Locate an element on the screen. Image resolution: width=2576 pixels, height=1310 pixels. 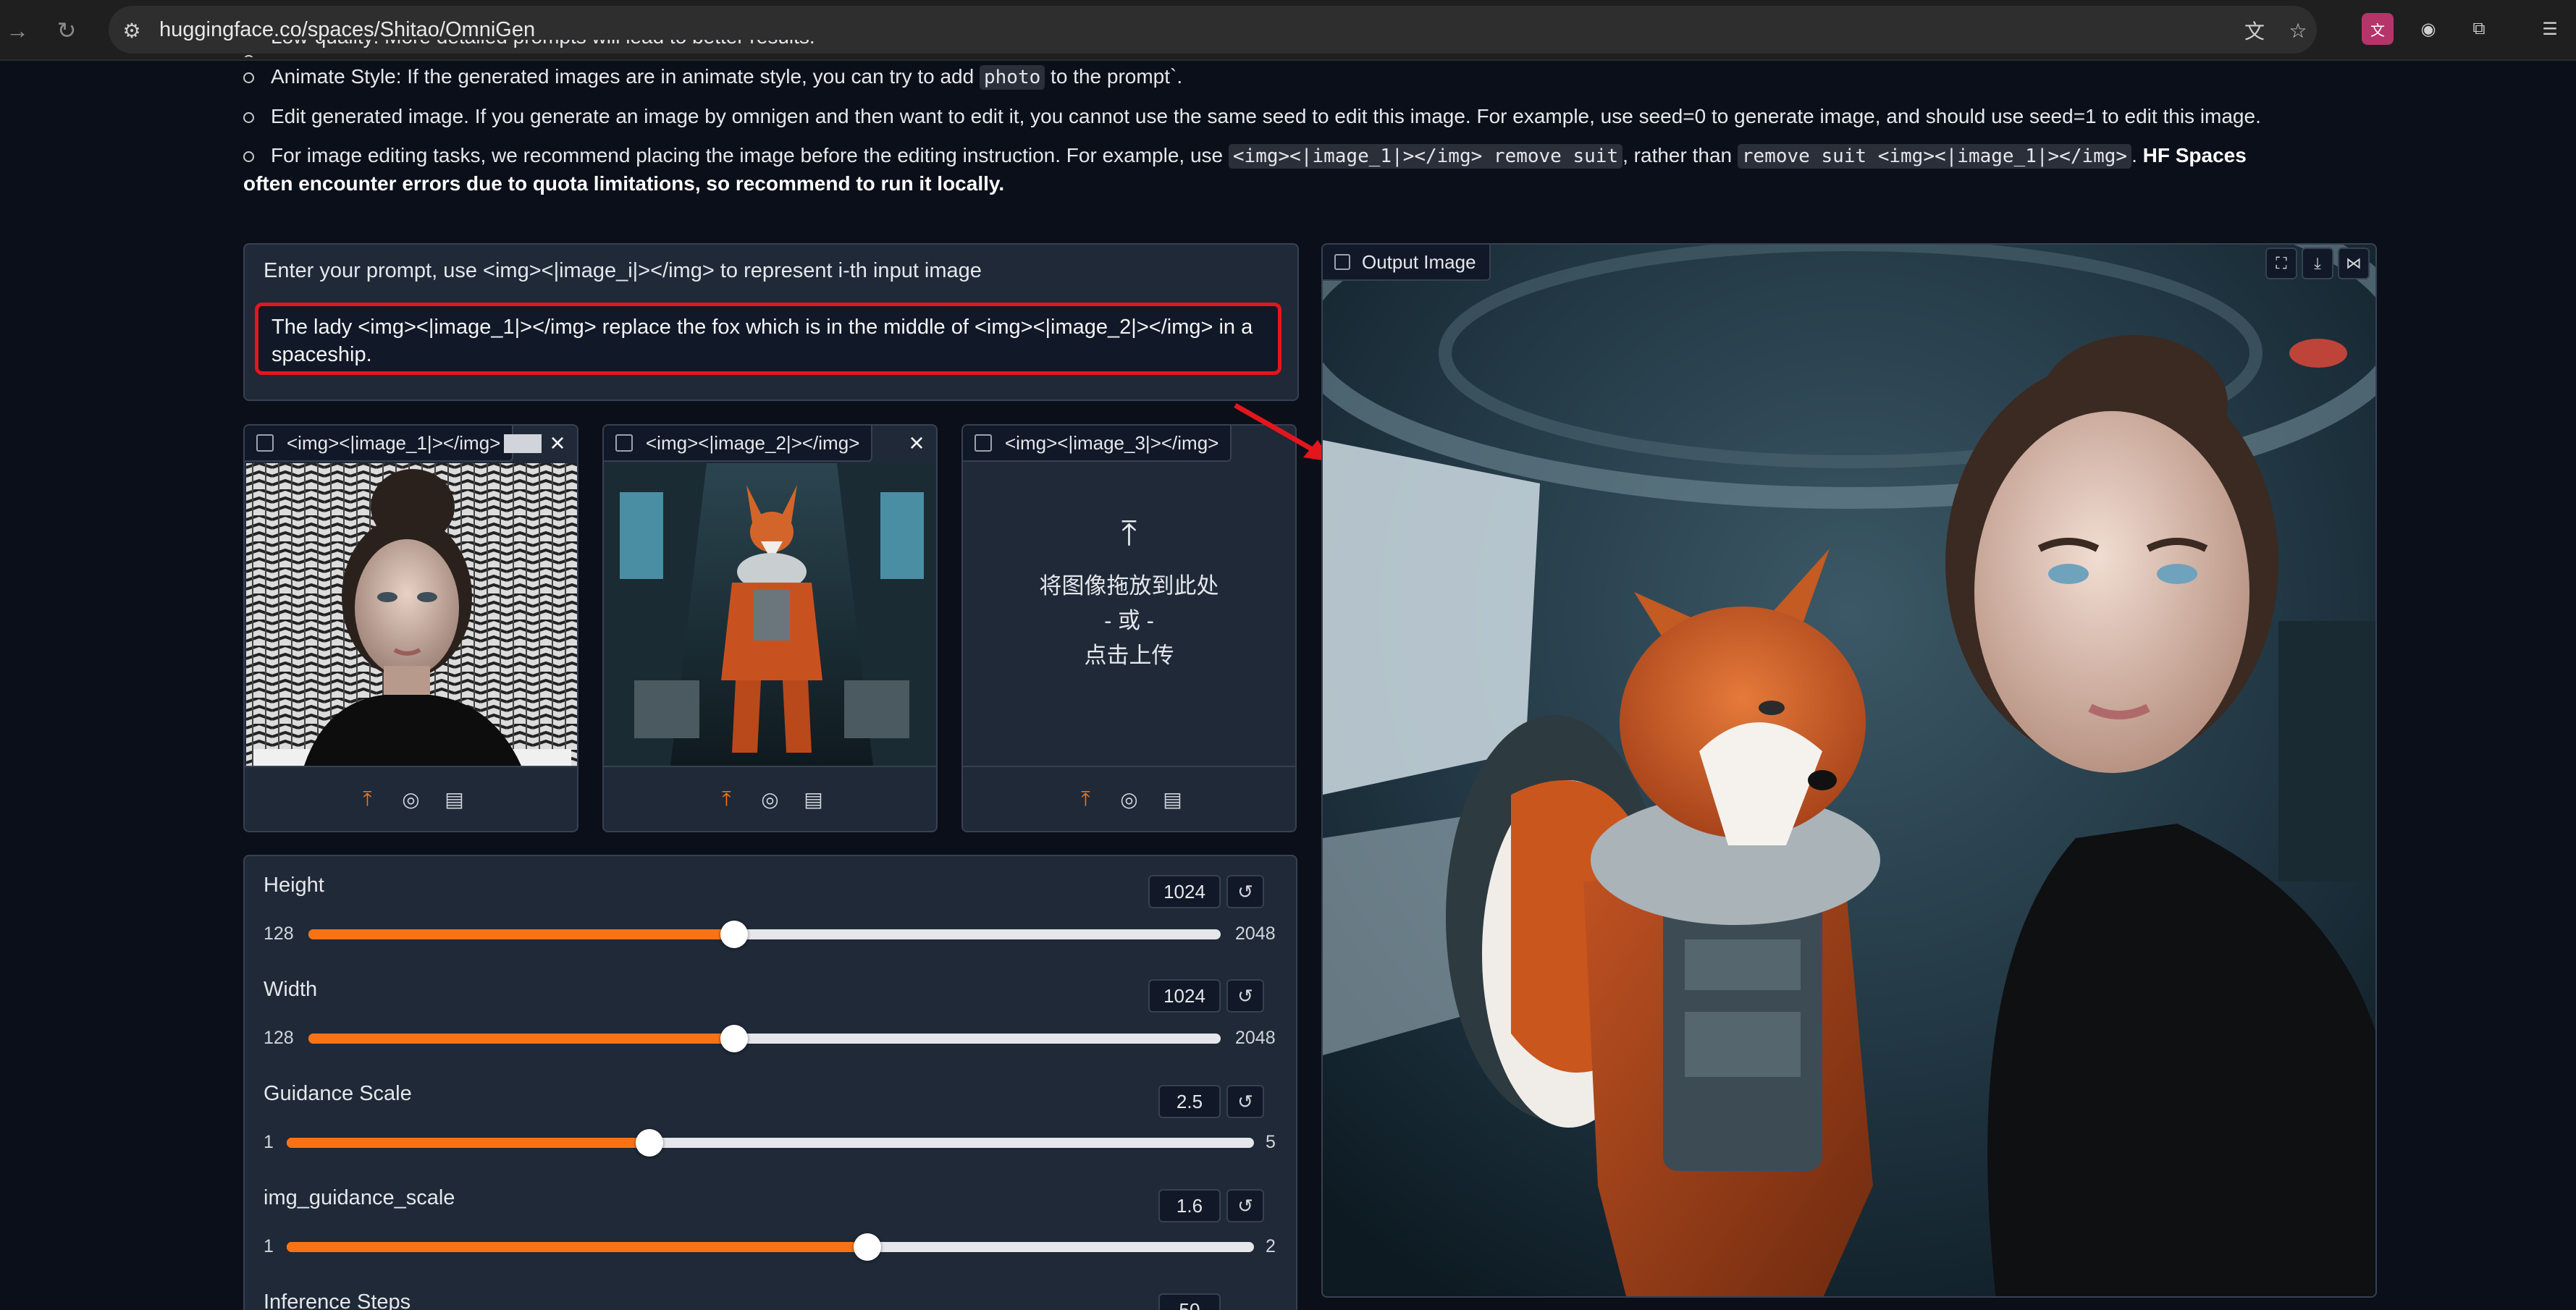
img-guidance-scale-number-input: 1.6 is located at coordinates (1189, 1205).